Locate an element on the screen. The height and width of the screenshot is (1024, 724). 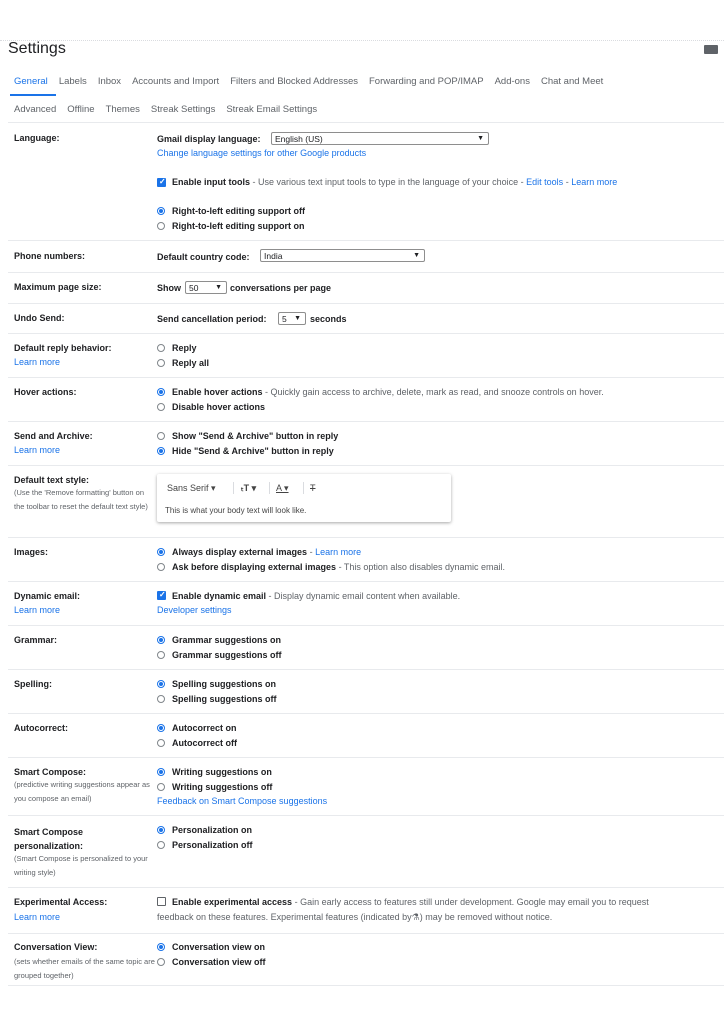
keyboard-icon is located at coordinates (711, 49).